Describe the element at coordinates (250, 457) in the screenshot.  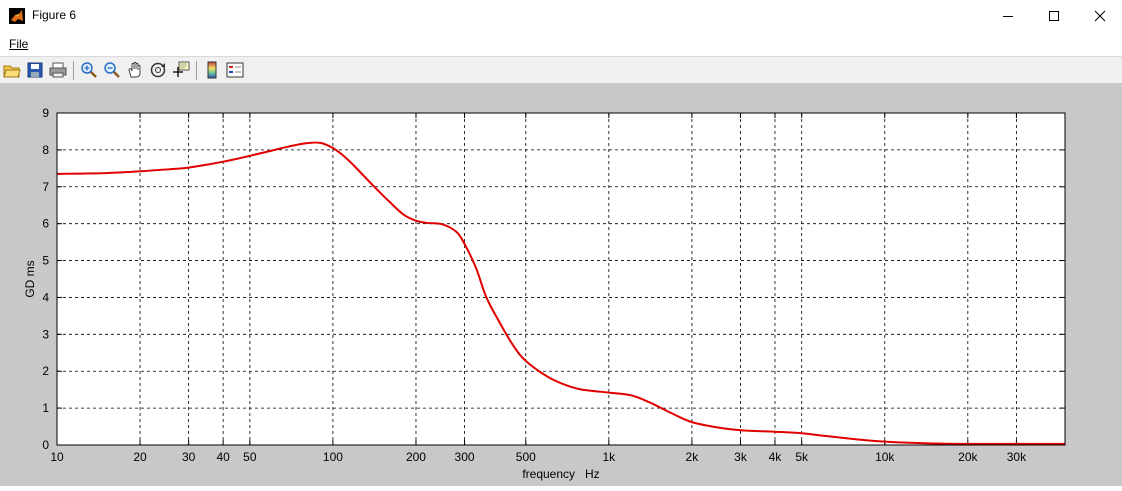
I see `x-tick-label: 50` at that location.